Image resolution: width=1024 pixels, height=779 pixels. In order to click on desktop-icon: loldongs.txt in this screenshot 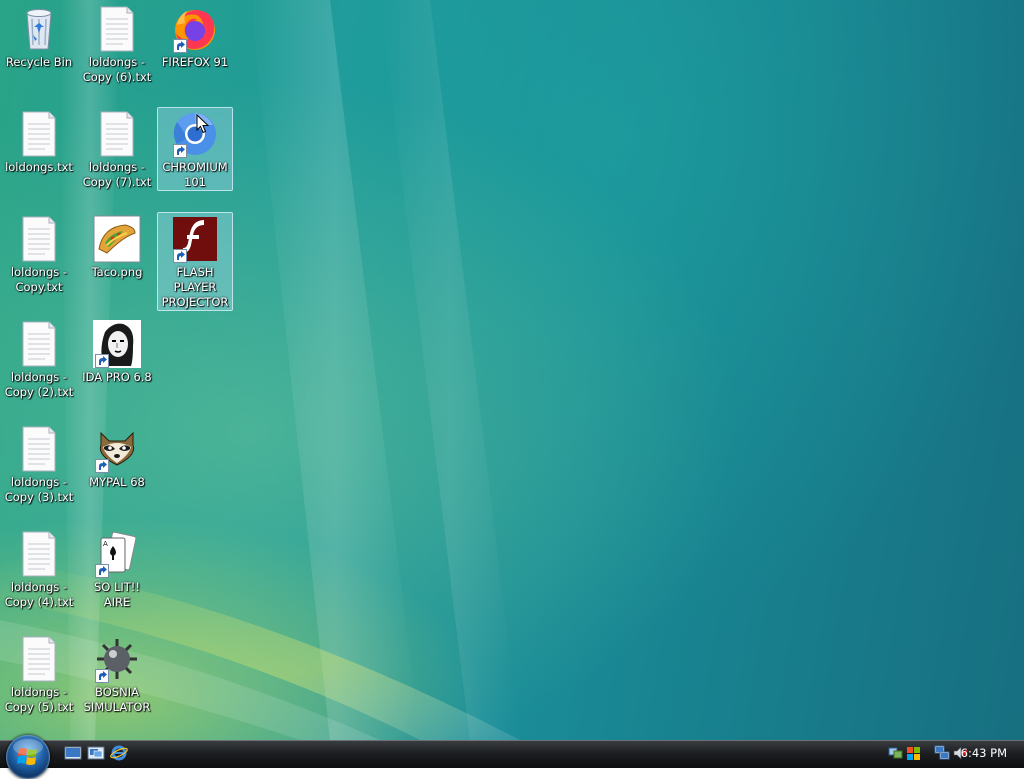, I will do `click(39, 141)`.